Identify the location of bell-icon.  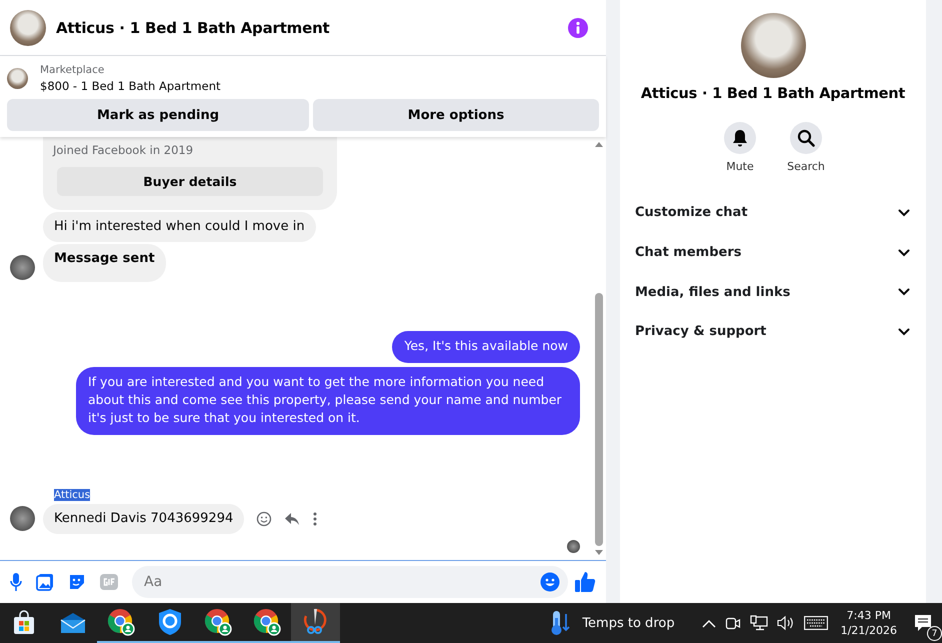
(740, 138).